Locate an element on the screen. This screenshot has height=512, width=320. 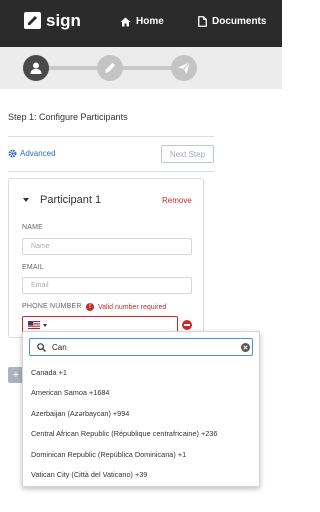
country-caret-icon is located at coordinates (45, 325).